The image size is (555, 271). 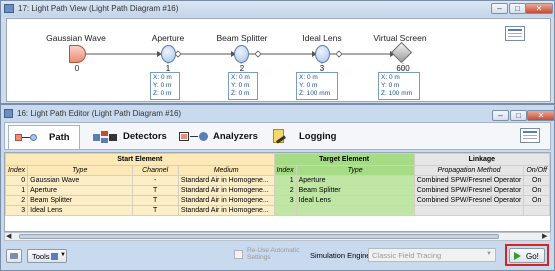 I want to click on ideal-lens-node, so click(x=322, y=54).